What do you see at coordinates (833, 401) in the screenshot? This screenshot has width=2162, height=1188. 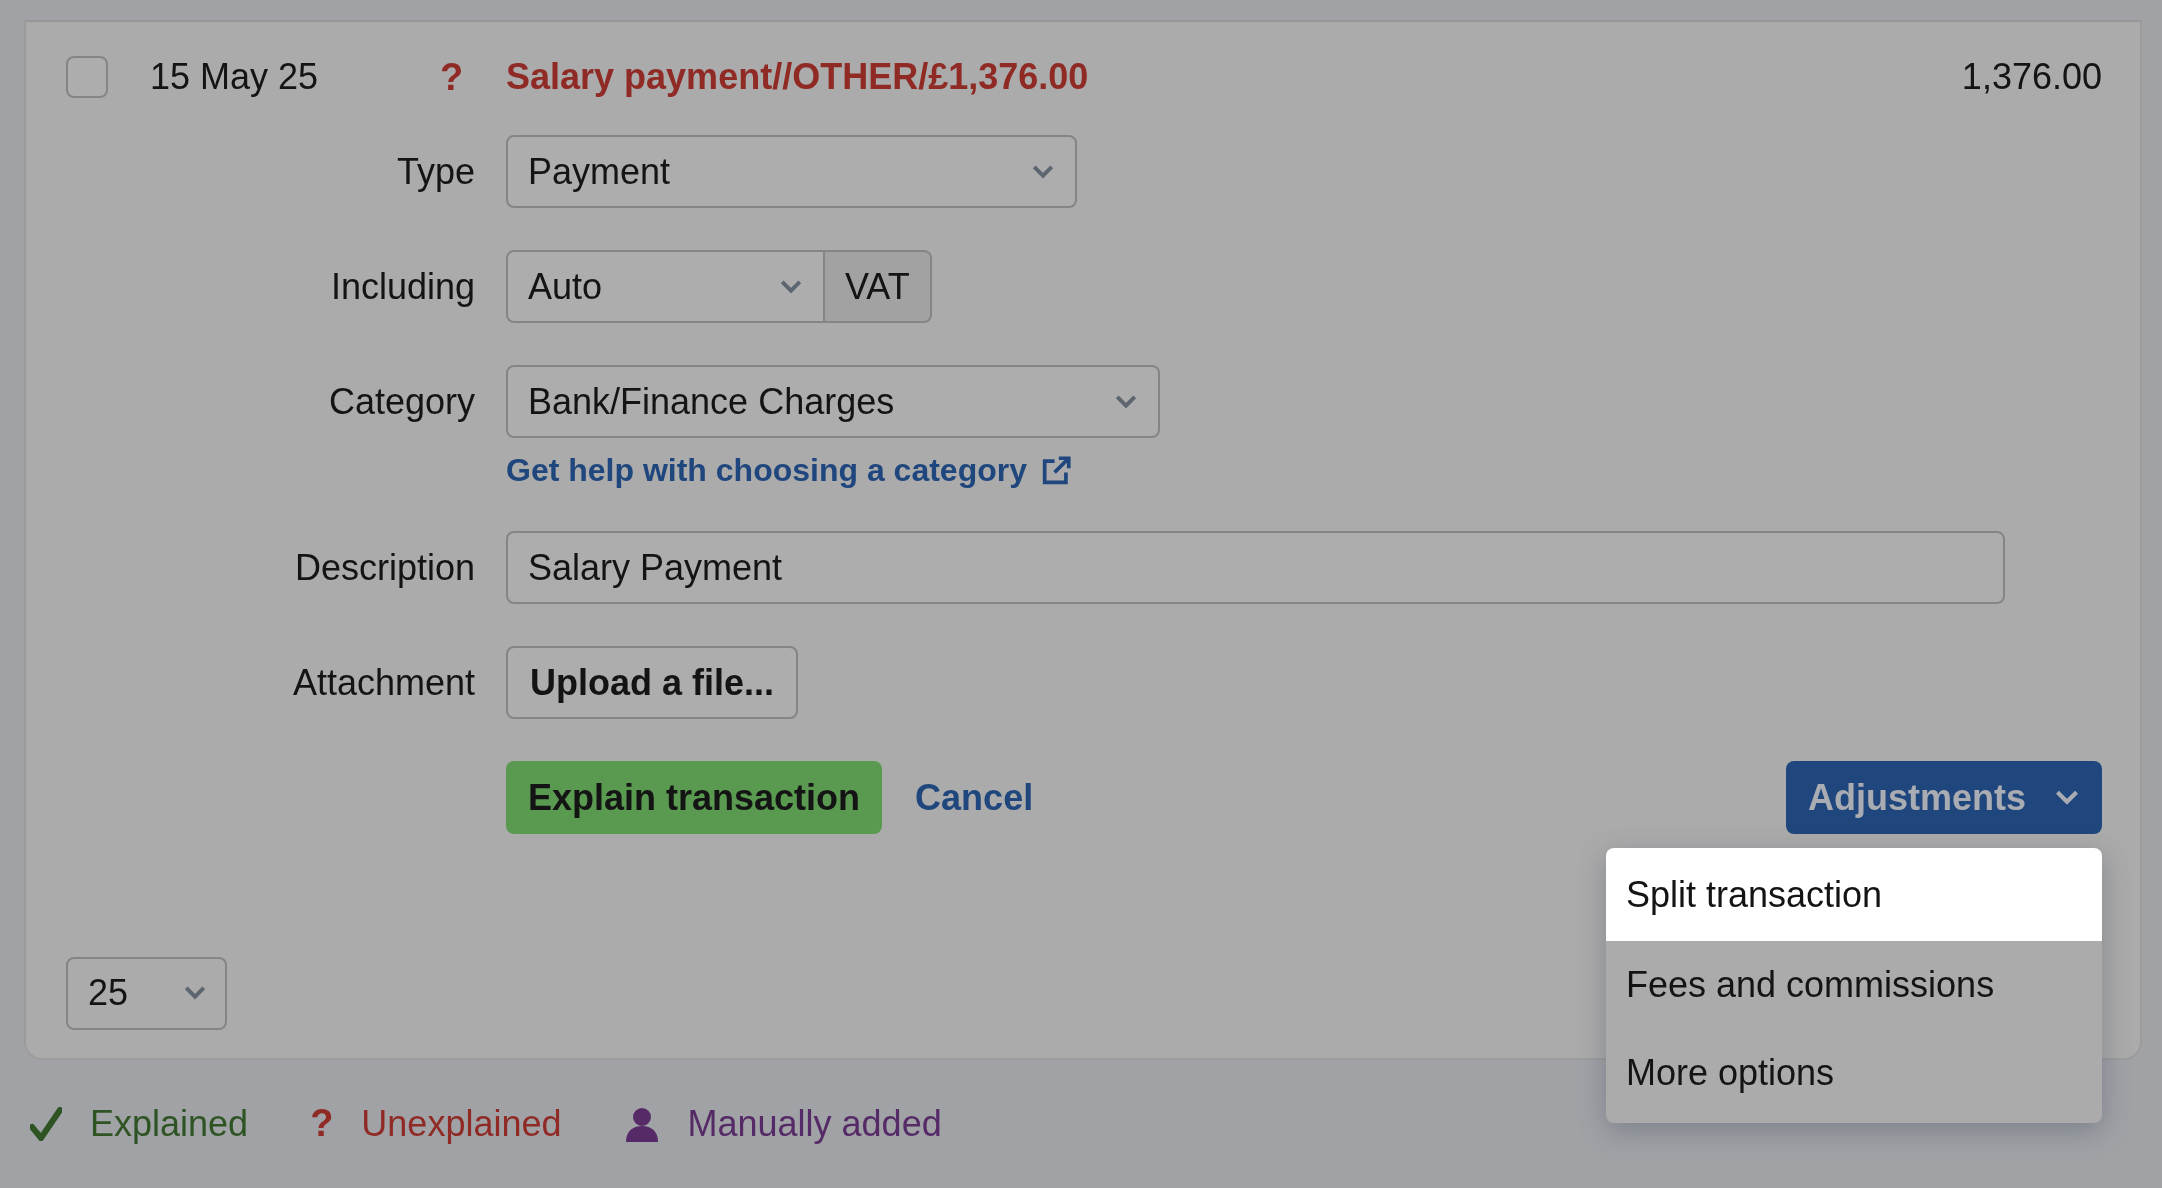 I see `select-field: Bank/Finance Charges` at bounding box center [833, 401].